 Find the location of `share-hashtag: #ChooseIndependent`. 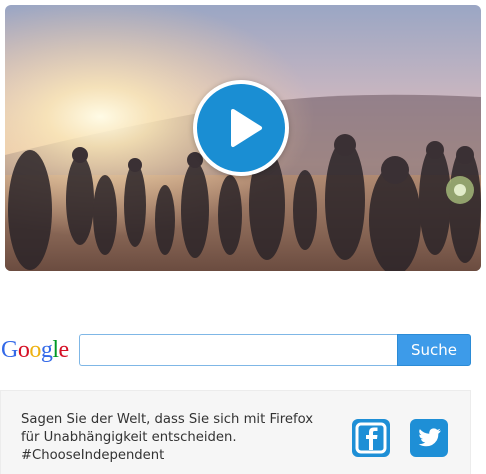

share-hashtag: #ChooseIndependent is located at coordinates (93, 455).